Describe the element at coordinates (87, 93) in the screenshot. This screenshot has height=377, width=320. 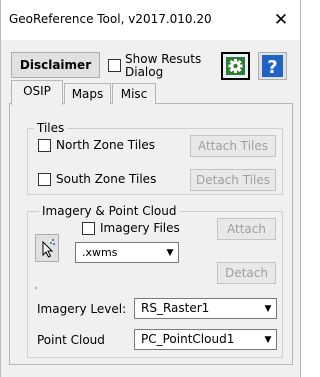
I see `tab-maps: Maps` at that location.